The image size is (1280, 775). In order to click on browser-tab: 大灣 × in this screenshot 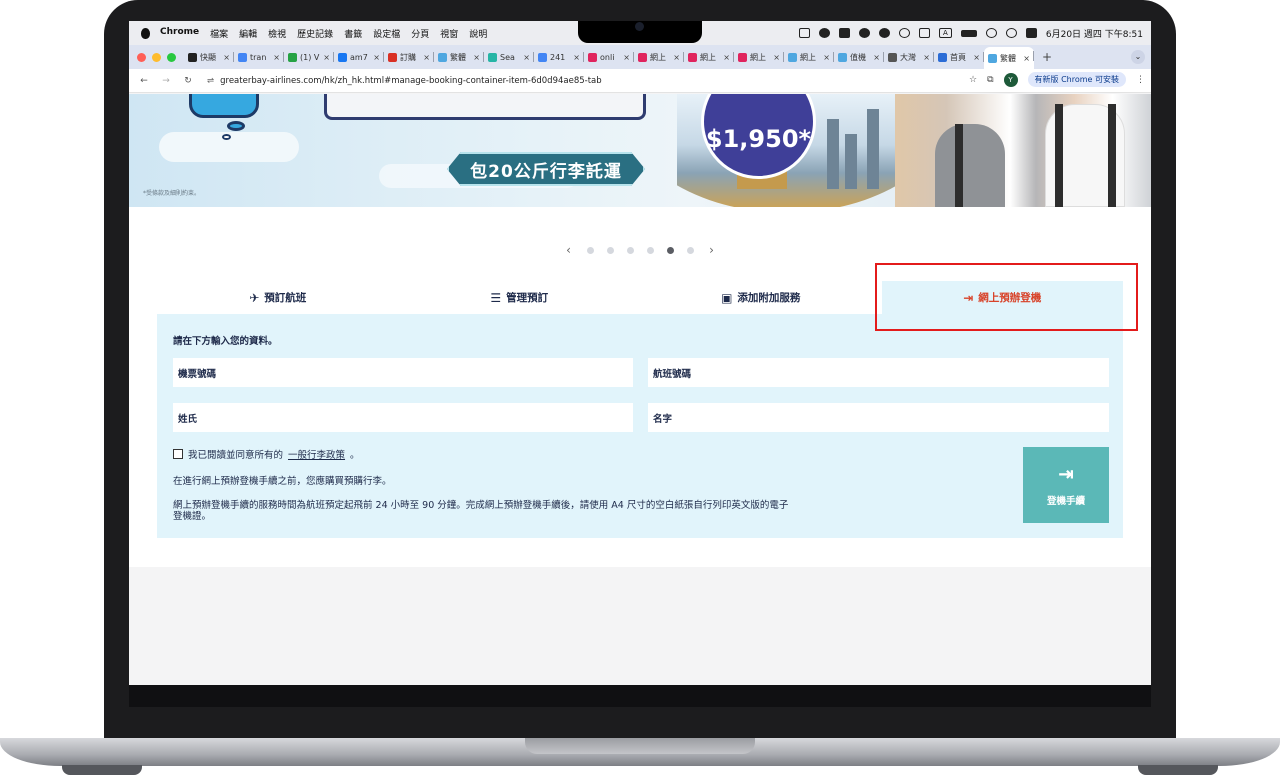, I will do `click(909, 57)`.